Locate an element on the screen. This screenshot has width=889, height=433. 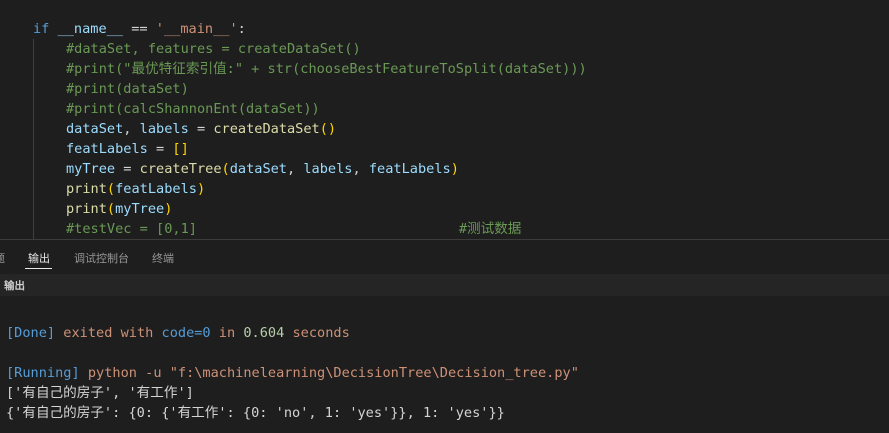
output-token: [Running] is located at coordinates (43, 373).